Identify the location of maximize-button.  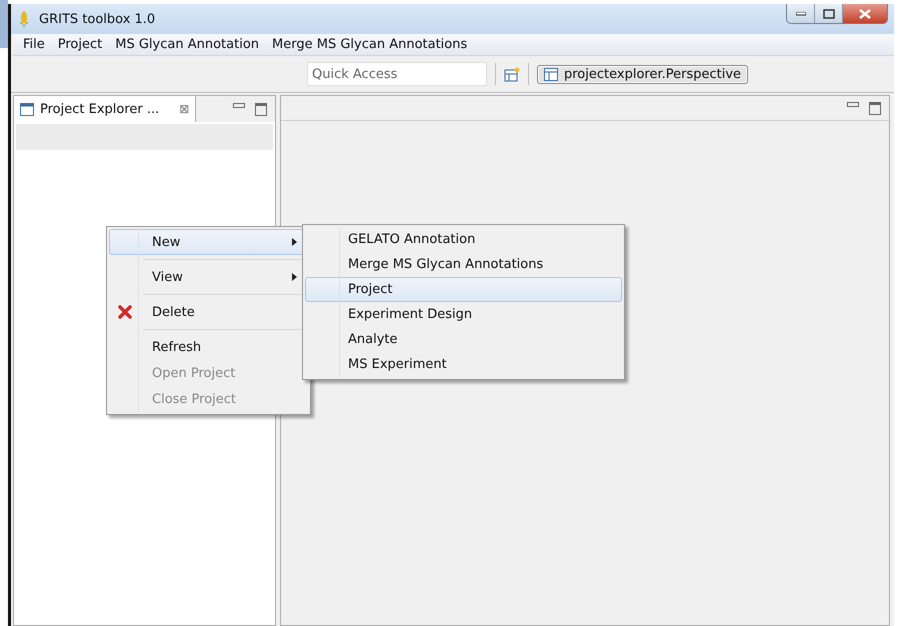
(829, 13).